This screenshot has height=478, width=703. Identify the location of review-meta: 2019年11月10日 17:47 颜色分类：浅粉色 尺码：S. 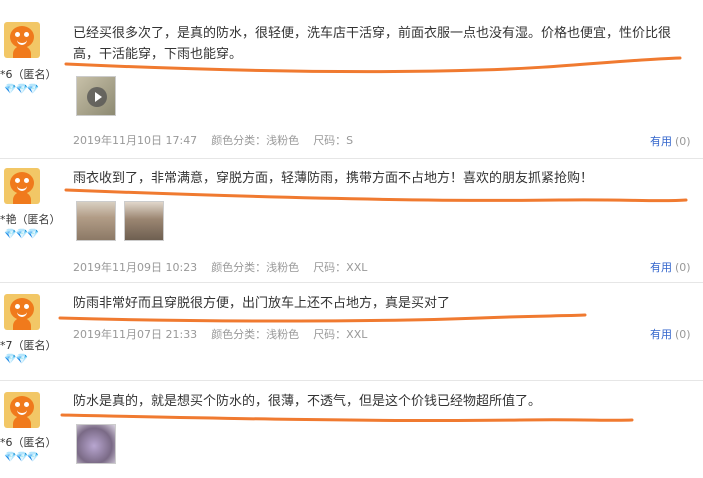
(220, 140).